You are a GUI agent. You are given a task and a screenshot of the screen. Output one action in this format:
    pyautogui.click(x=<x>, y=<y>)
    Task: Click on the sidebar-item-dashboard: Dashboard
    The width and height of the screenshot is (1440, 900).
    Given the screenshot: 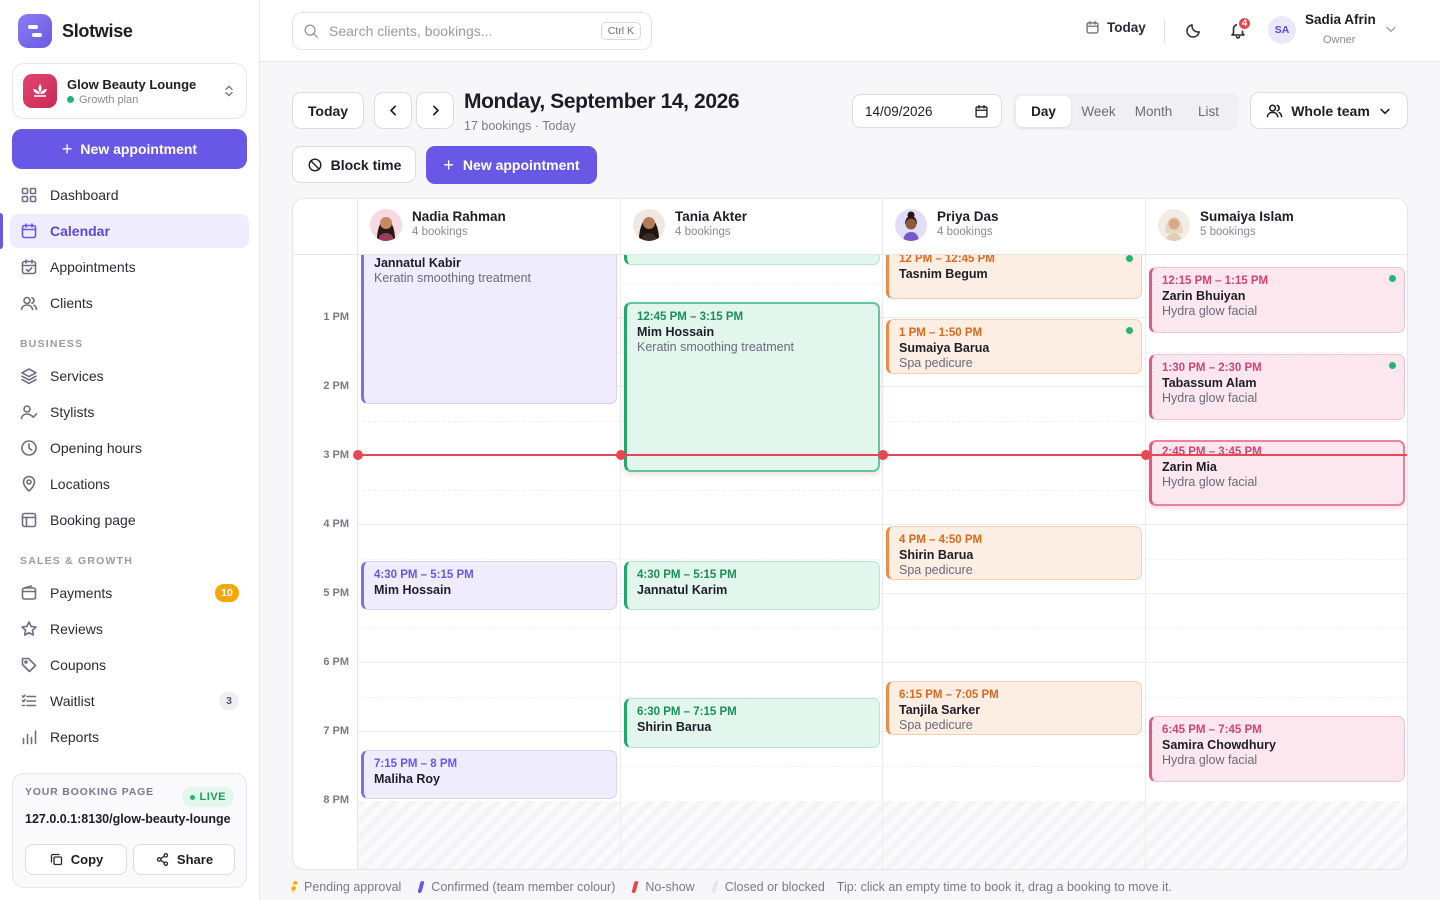 What is the action you would take?
    pyautogui.click(x=129, y=195)
    